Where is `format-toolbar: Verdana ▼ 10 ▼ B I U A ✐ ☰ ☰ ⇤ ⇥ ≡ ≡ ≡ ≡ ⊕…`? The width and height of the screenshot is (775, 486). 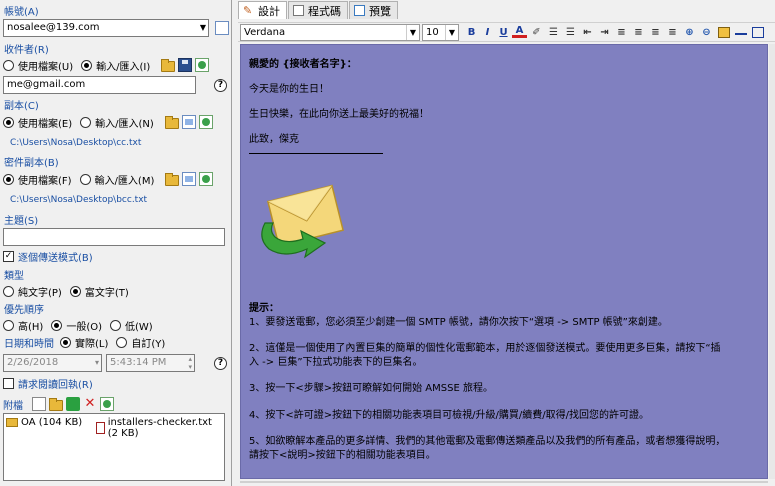 format-toolbar: Verdana ▼ 10 ▼ B I U A ✐ ☰ ☰ ⇤ ⇥ ≡ ≡ ≡ ≡ ⊕… is located at coordinates (506, 32).